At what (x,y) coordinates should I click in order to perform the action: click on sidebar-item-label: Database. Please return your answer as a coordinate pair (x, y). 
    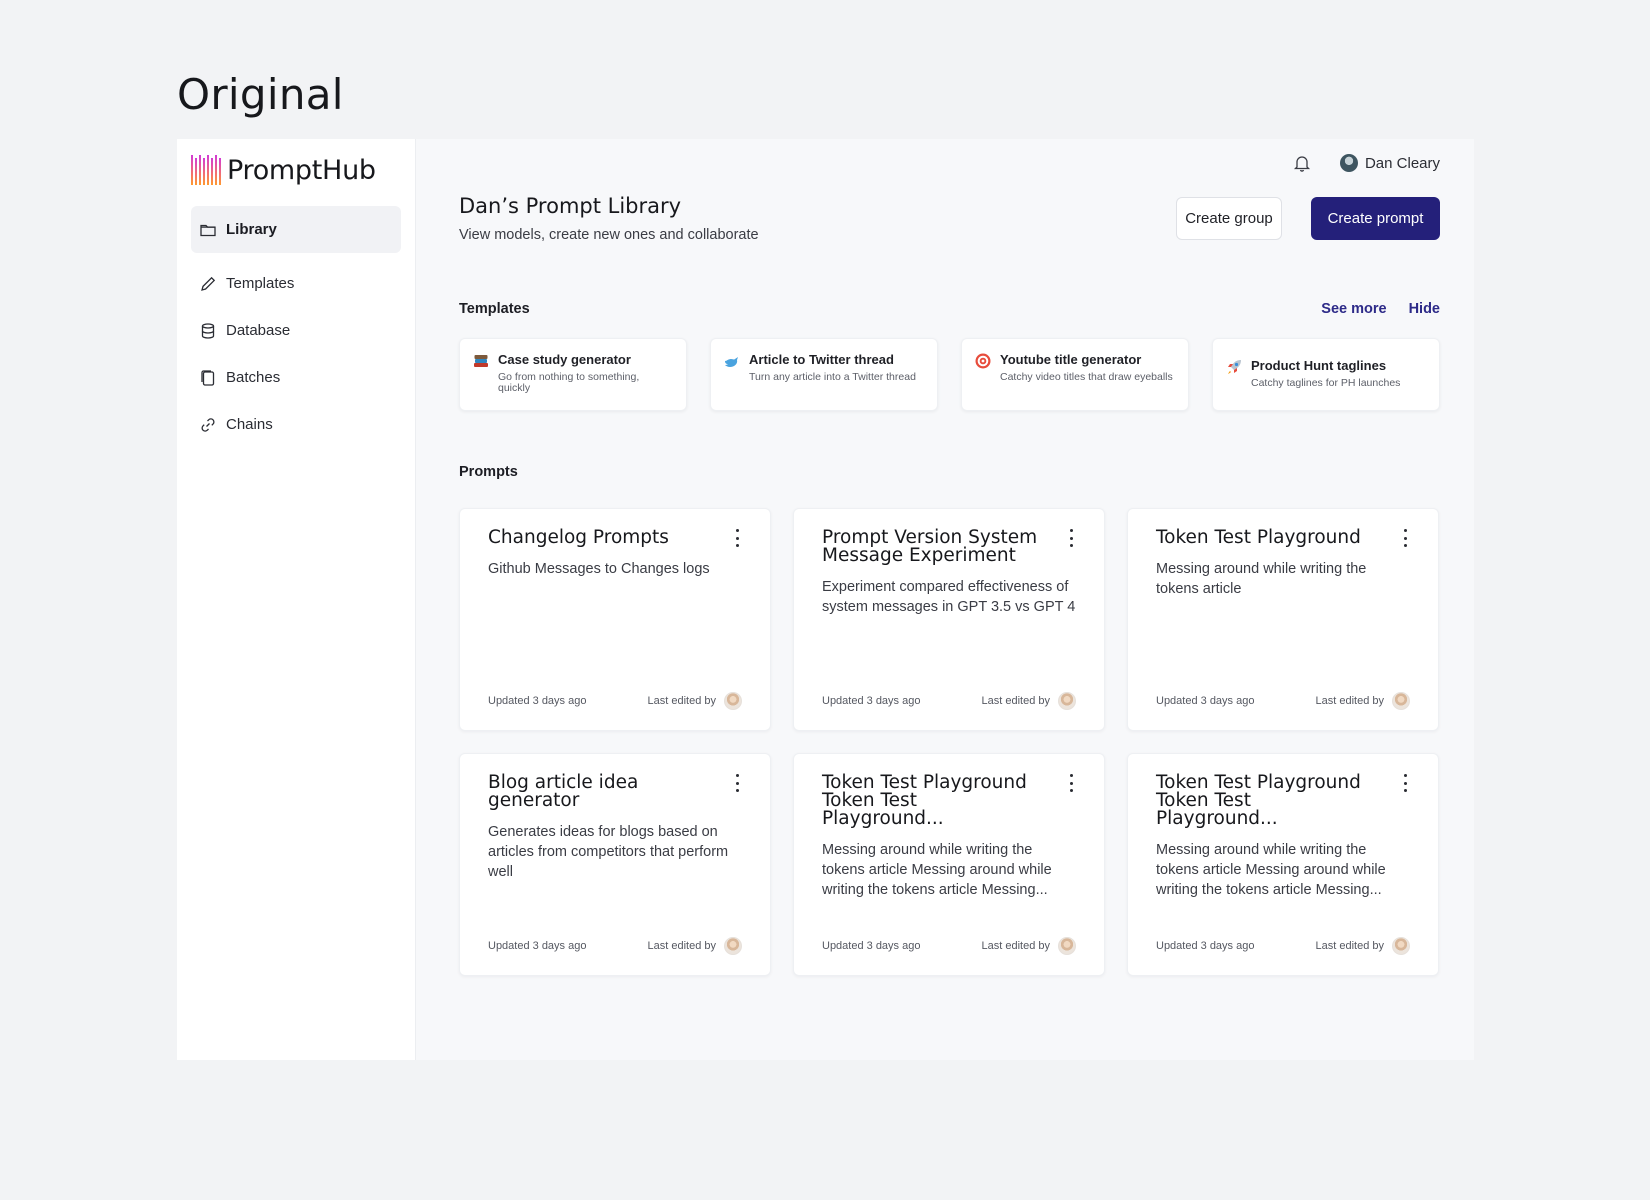
    Looking at the image, I should click on (258, 330).